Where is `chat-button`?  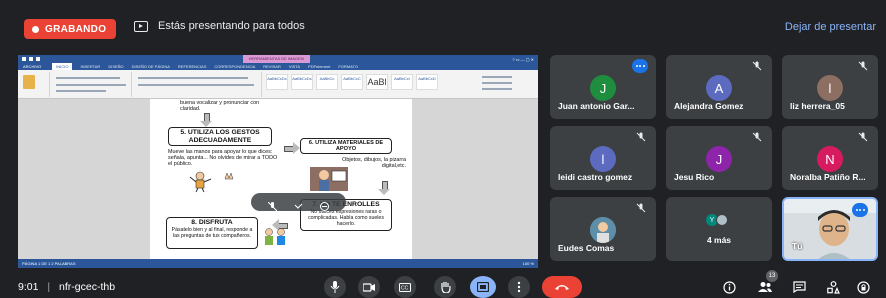 chat-button is located at coordinates (799, 287).